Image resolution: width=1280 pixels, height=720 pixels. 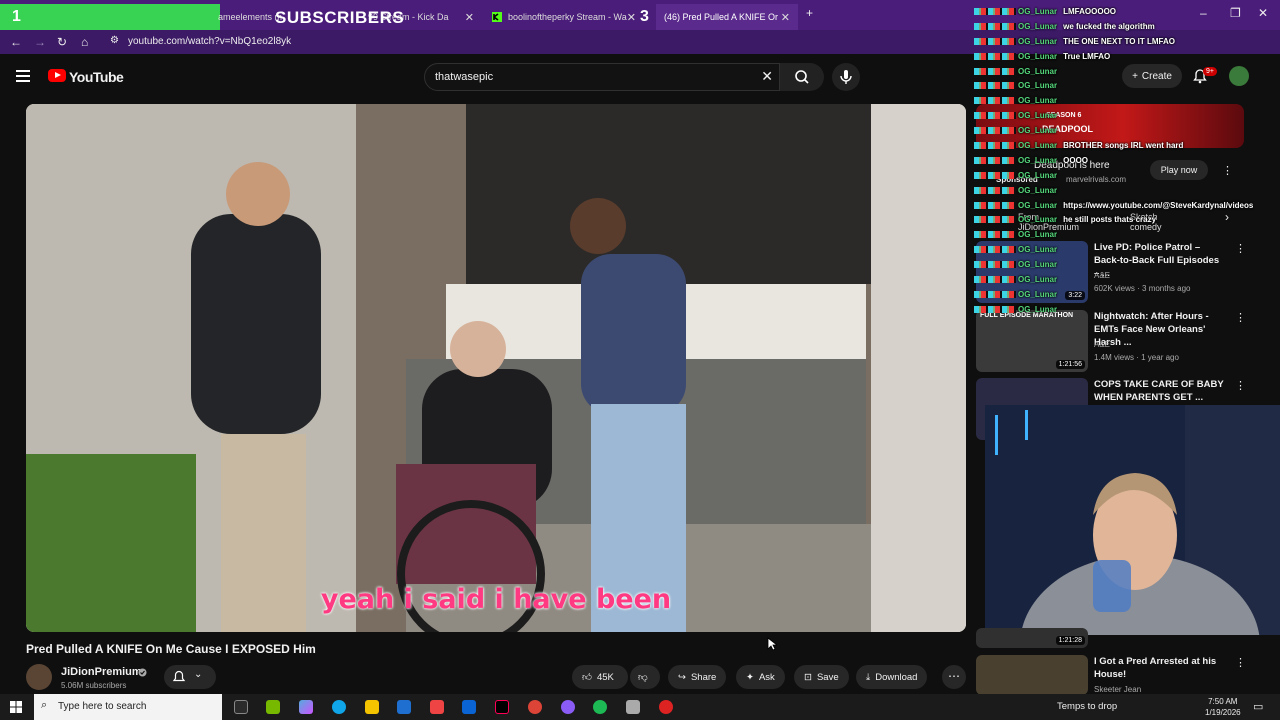 What do you see at coordinates (404, 707) in the screenshot?
I see `store-icon` at bounding box center [404, 707].